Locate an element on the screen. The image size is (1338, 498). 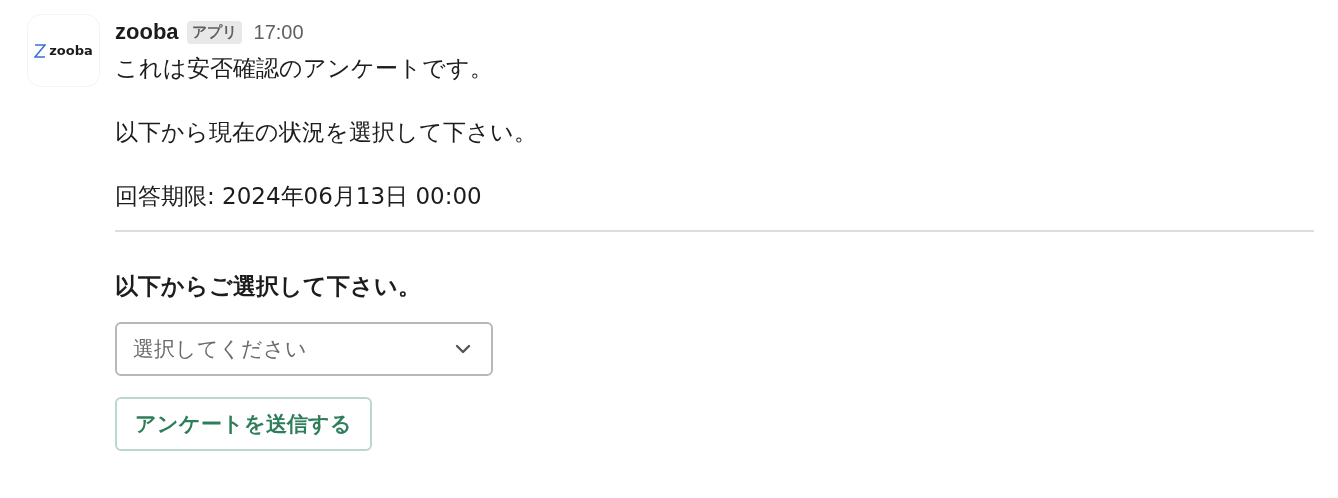
message-text: これは安否確認のアンケートです。 is located at coordinates (304, 68).